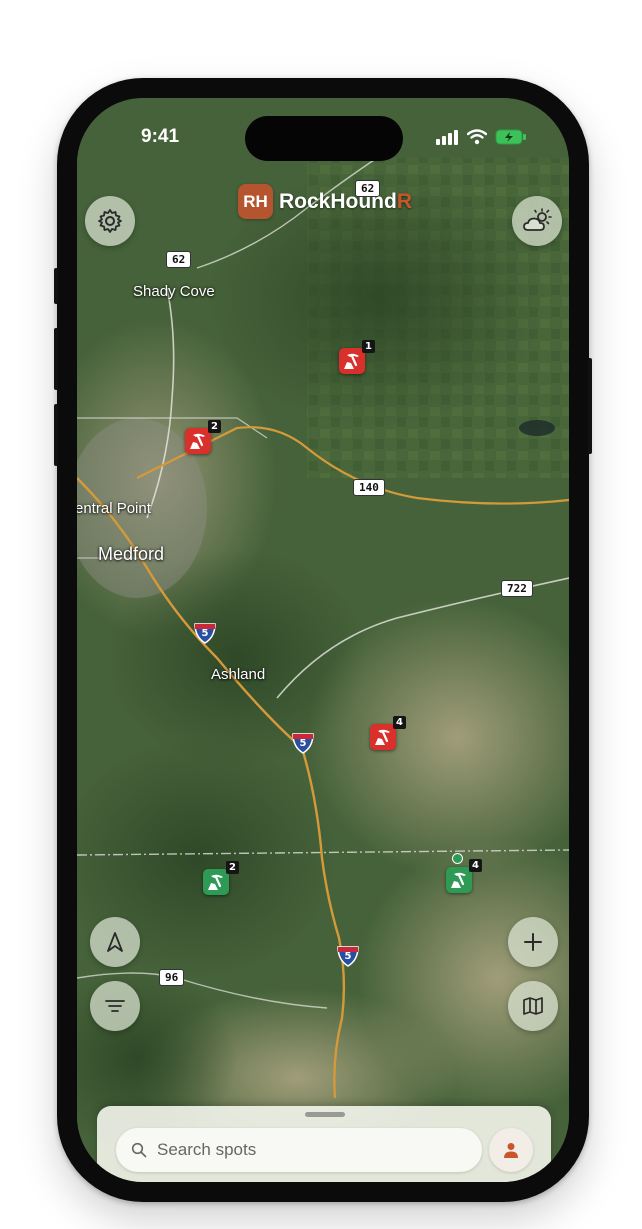  What do you see at coordinates (345, 202) in the screenshot?
I see `brand-name: RockHoundR` at bounding box center [345, 202].